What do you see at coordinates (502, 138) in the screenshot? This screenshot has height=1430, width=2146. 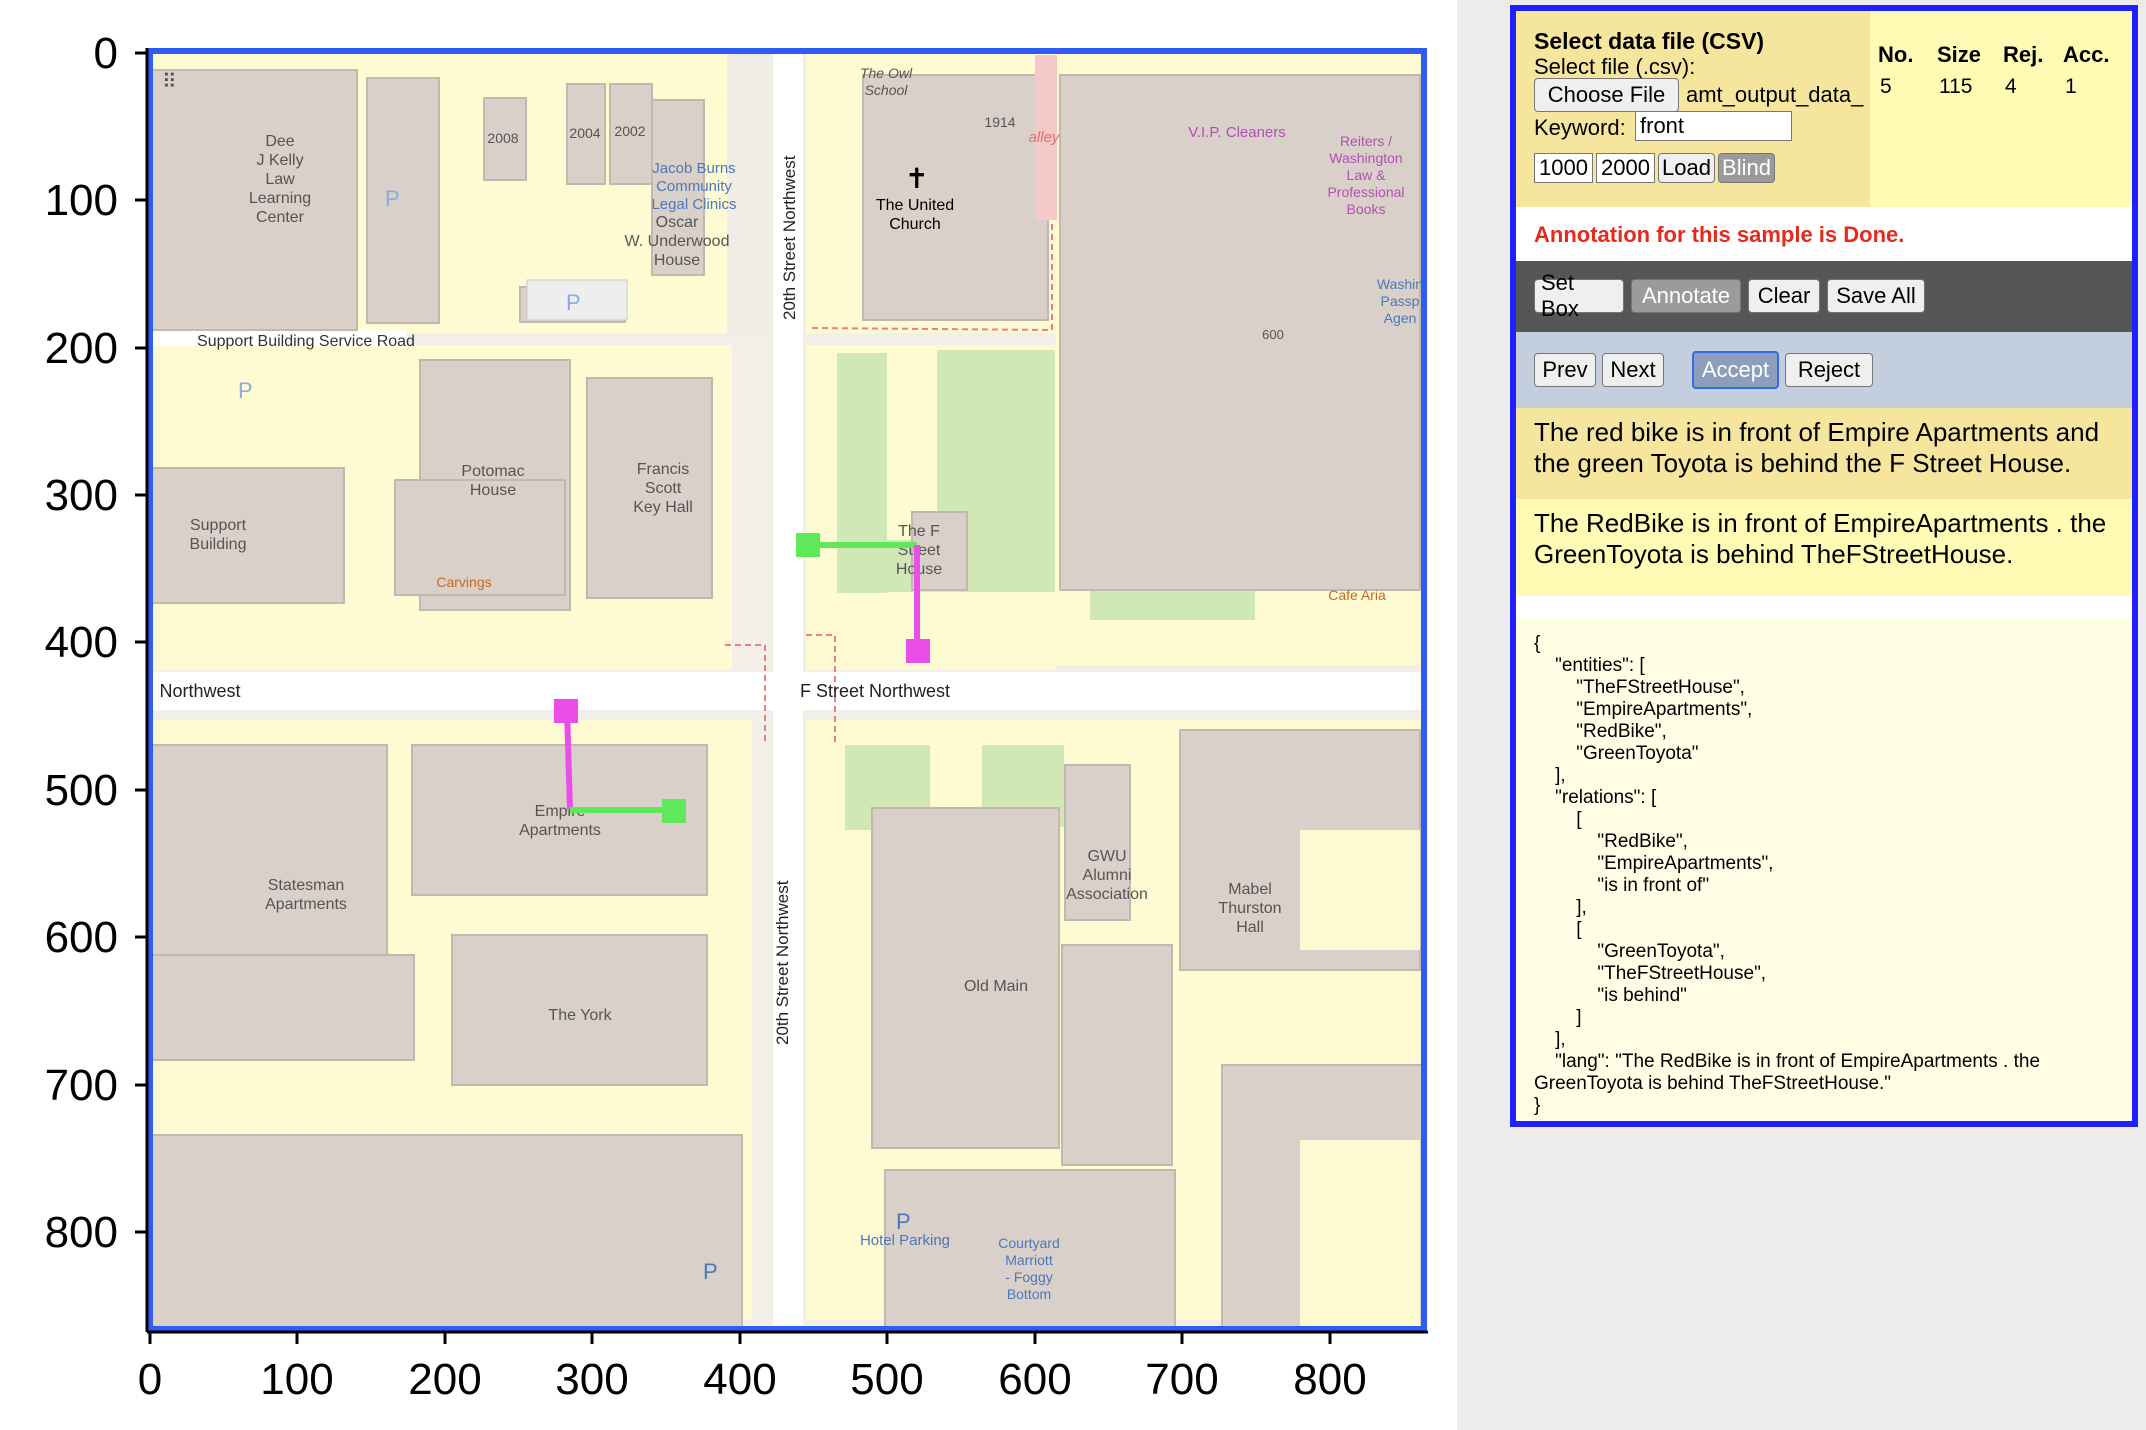 I see `svg-text: 2008` at bounding box center [502, 138].